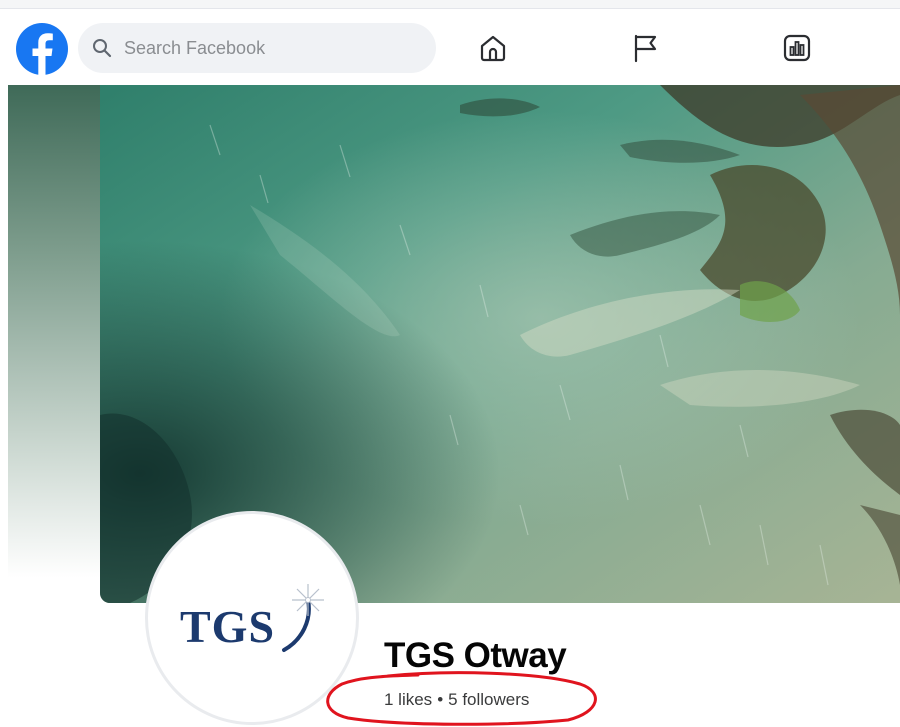 Image resolution: width=900 pixels, height=727 pixels. What do you see at coordinates (42, 49) in the screenshot?
I see `facebook-logo-icon` at bounding box center [42, 49].